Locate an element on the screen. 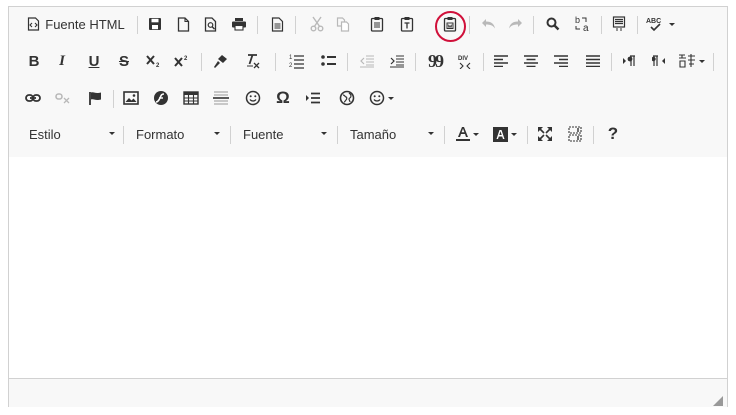 The width and height of the screenshot is (736, 415). find-button is located at coordinates (553, 24).